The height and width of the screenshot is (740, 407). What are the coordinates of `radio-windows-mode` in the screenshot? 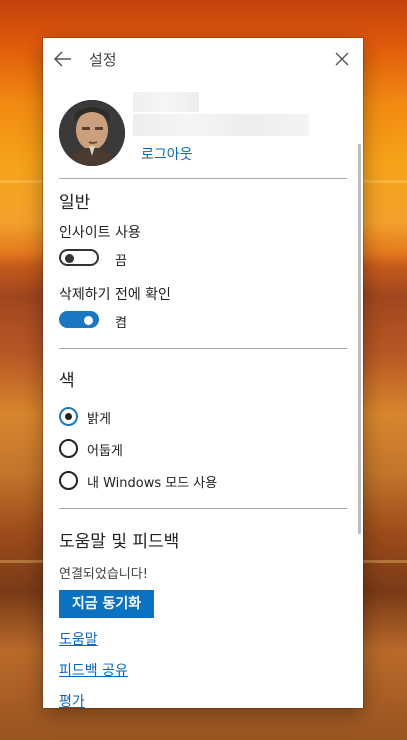 It's located at (68, 480).